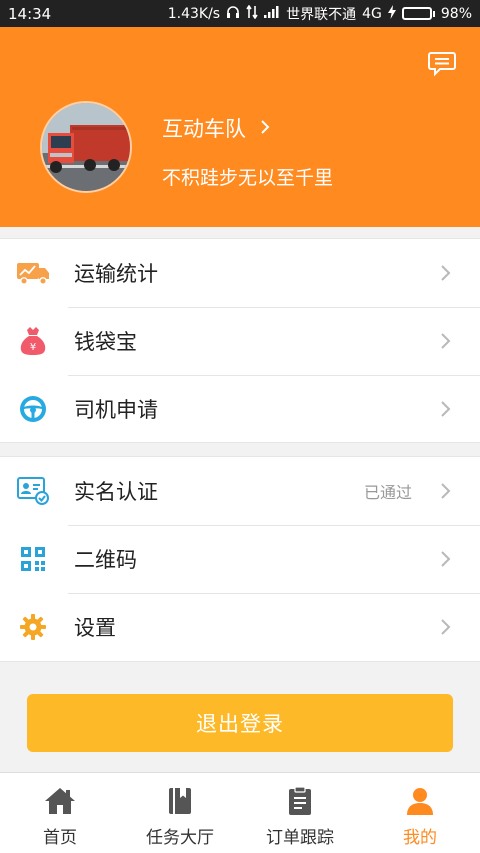  Describe the element at coordinates (240, 273) in the screenshot. I see `menu-item-transport-stats: 运输统计` at that location.